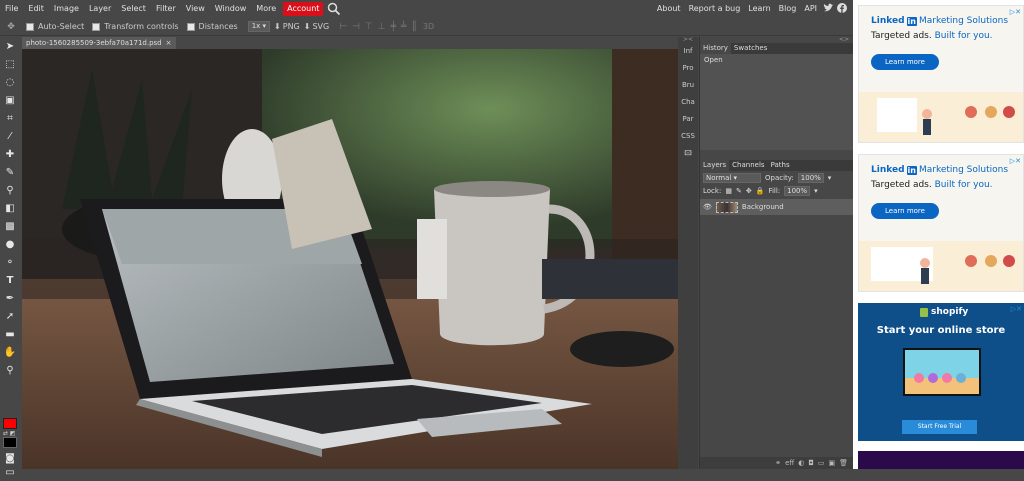  I want to click on menu-layer: Layer, so click(100, 9).